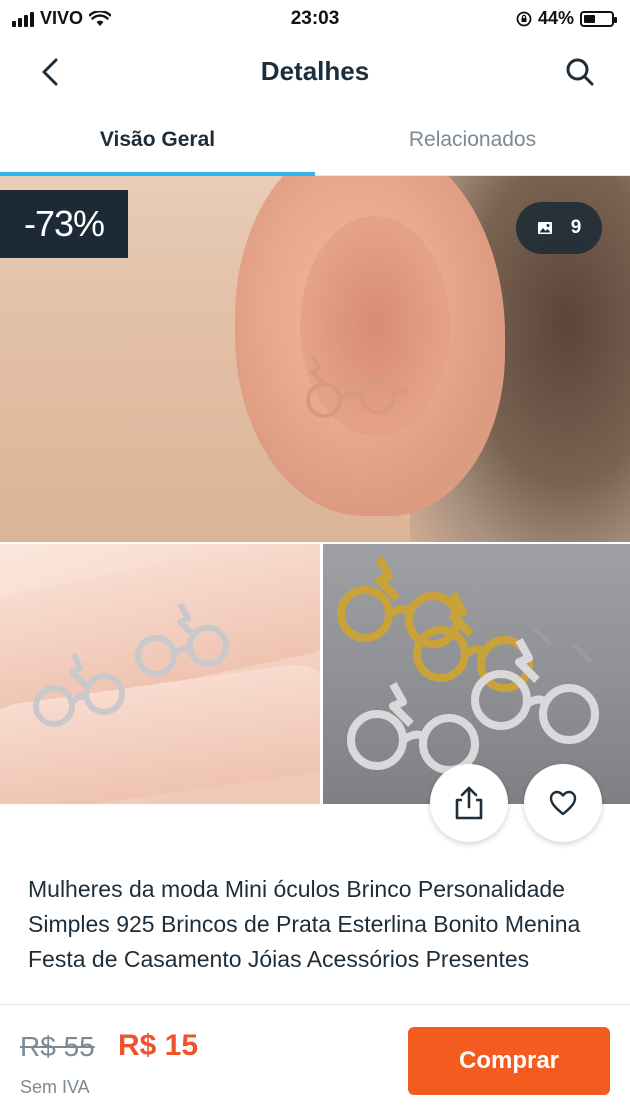  Describe the element at coordinates (157, 141) in the screenshot. I see `tab-overview: Visão Geral` at that location.